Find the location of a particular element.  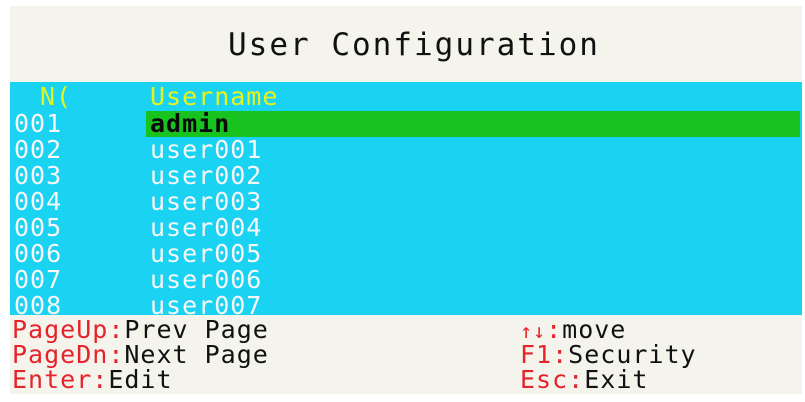

hint-esc: Esc:Exit is located at coordinates (584, 380).